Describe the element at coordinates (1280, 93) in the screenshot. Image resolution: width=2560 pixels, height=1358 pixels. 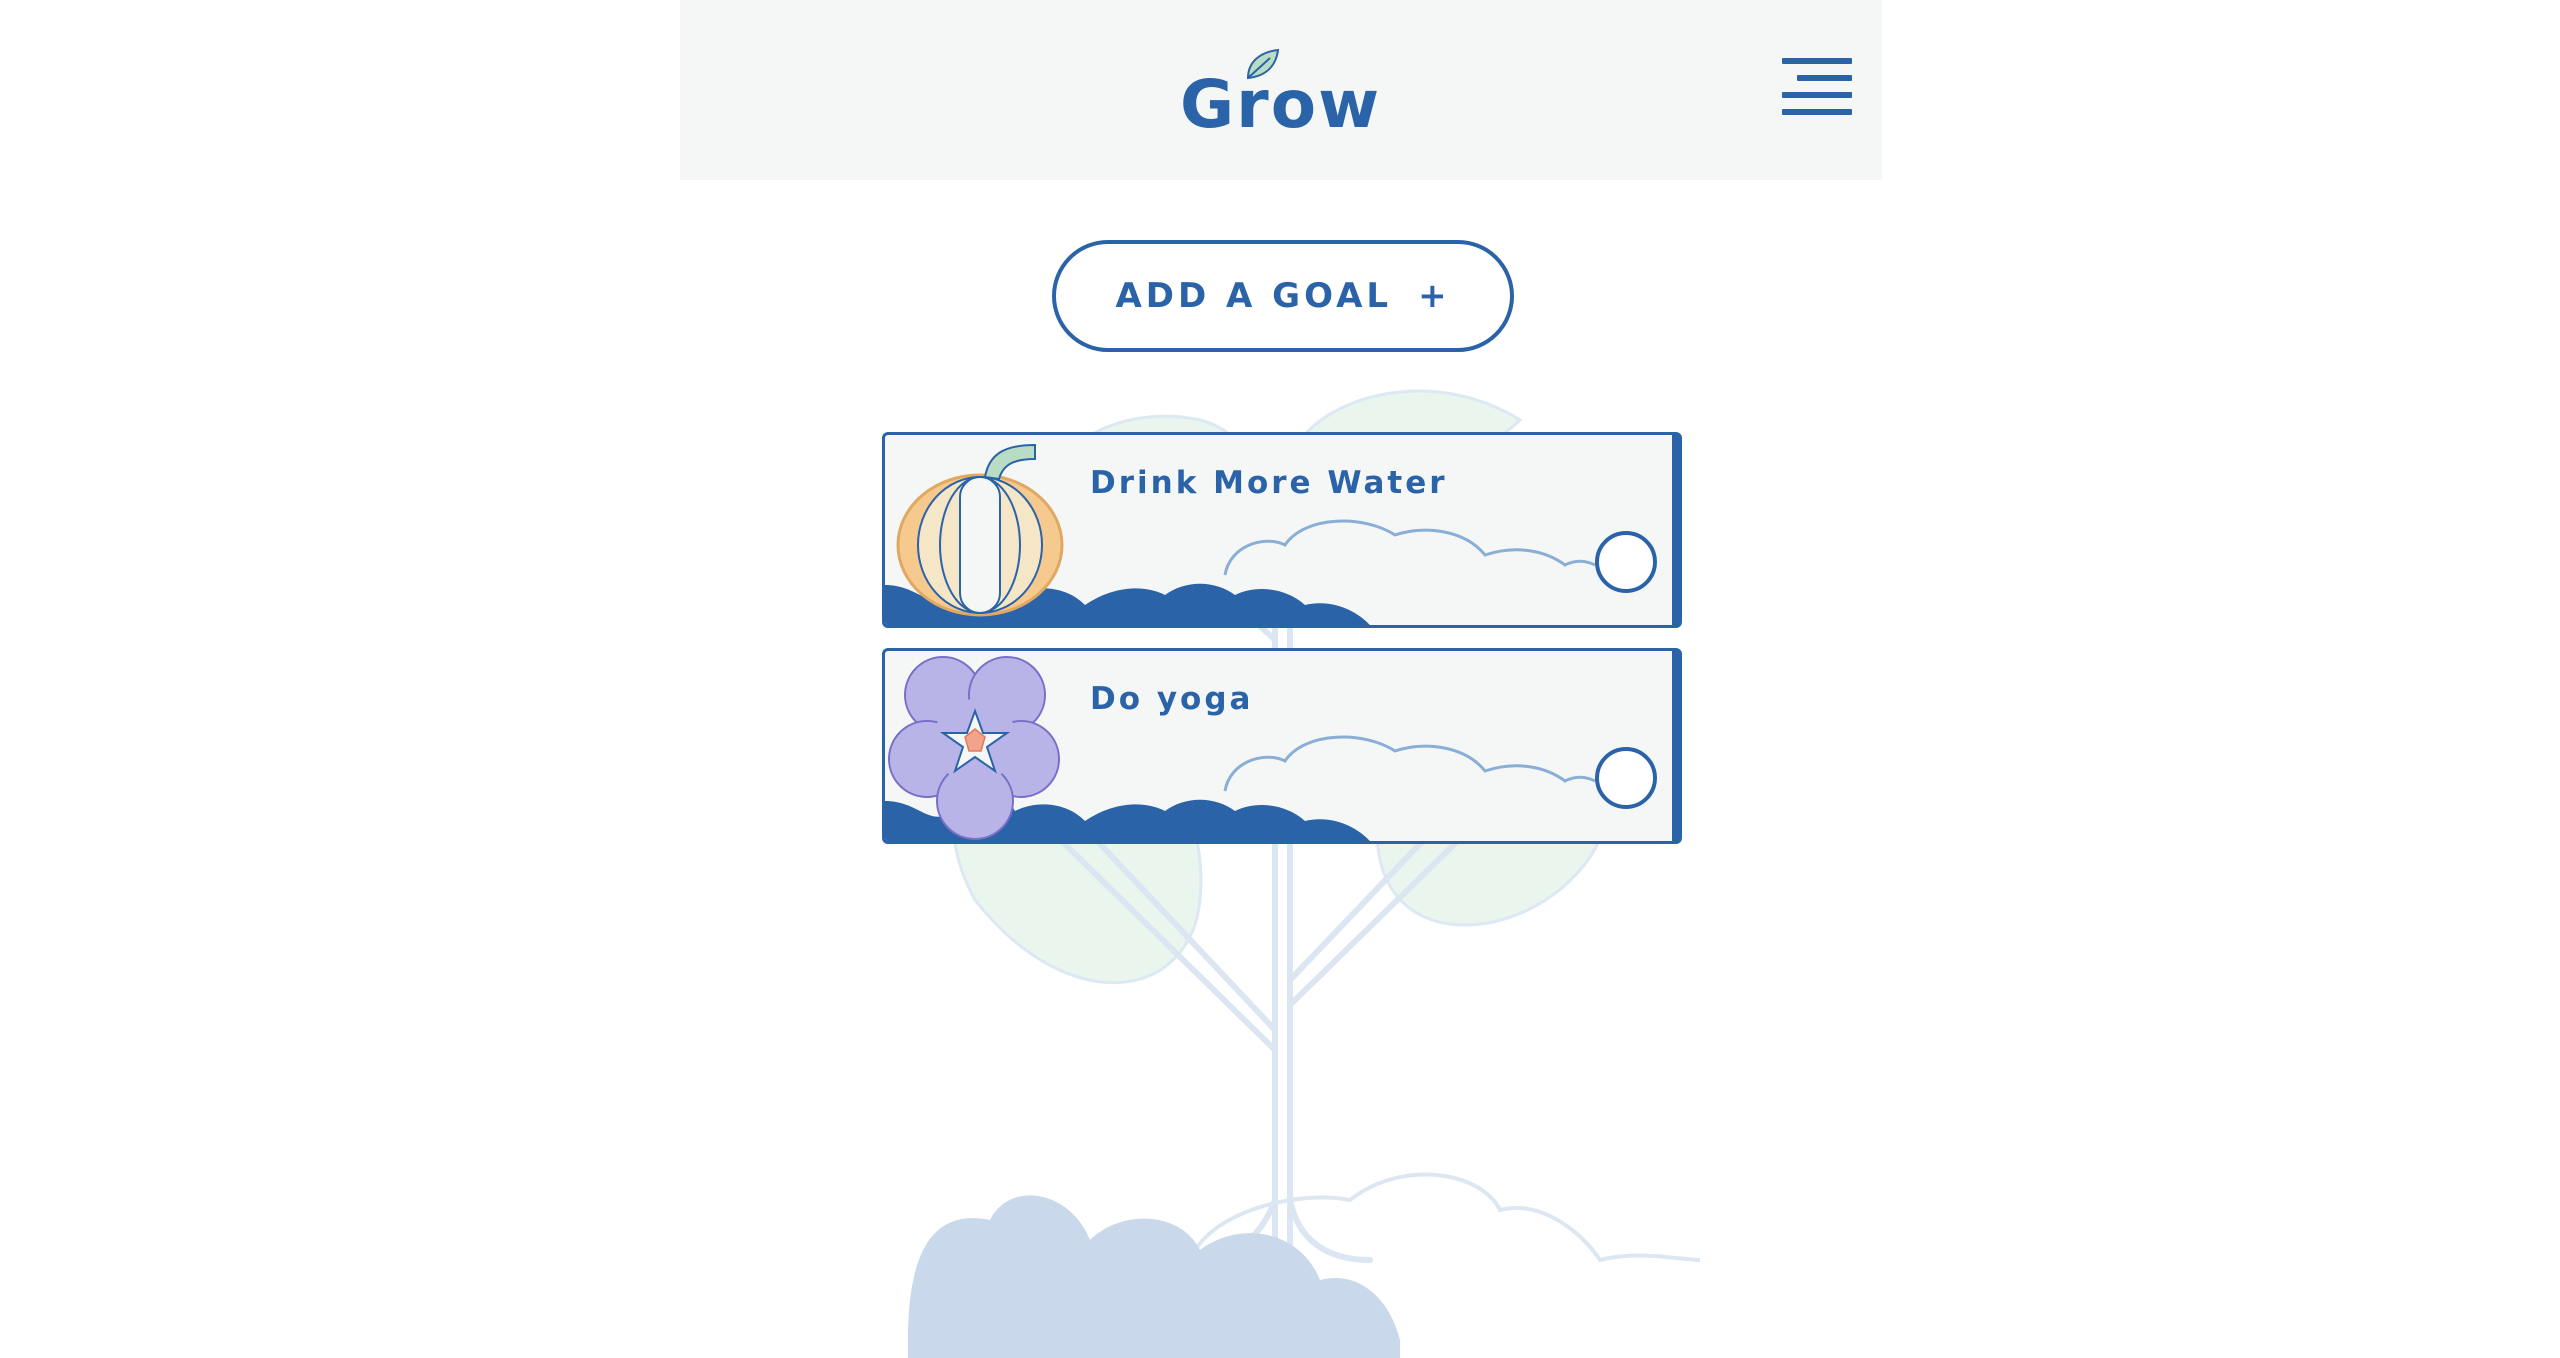
I see `grow-logo: Grow` at that location.